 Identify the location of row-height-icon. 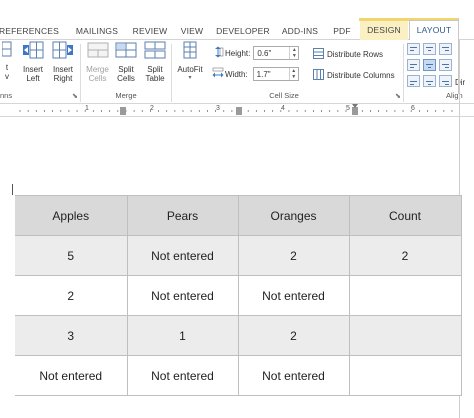
(218, 53).